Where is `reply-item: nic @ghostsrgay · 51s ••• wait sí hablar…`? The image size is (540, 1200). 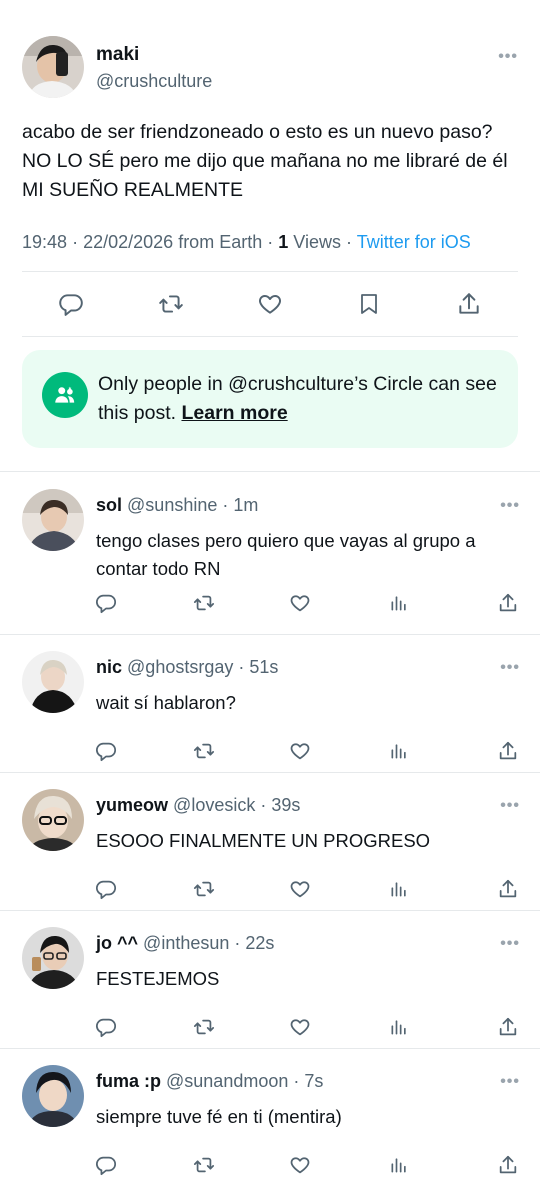
reply-item: nic @ghostsrgay · 51s ••• wait sí hablar… is located at coordinates (270, 704).